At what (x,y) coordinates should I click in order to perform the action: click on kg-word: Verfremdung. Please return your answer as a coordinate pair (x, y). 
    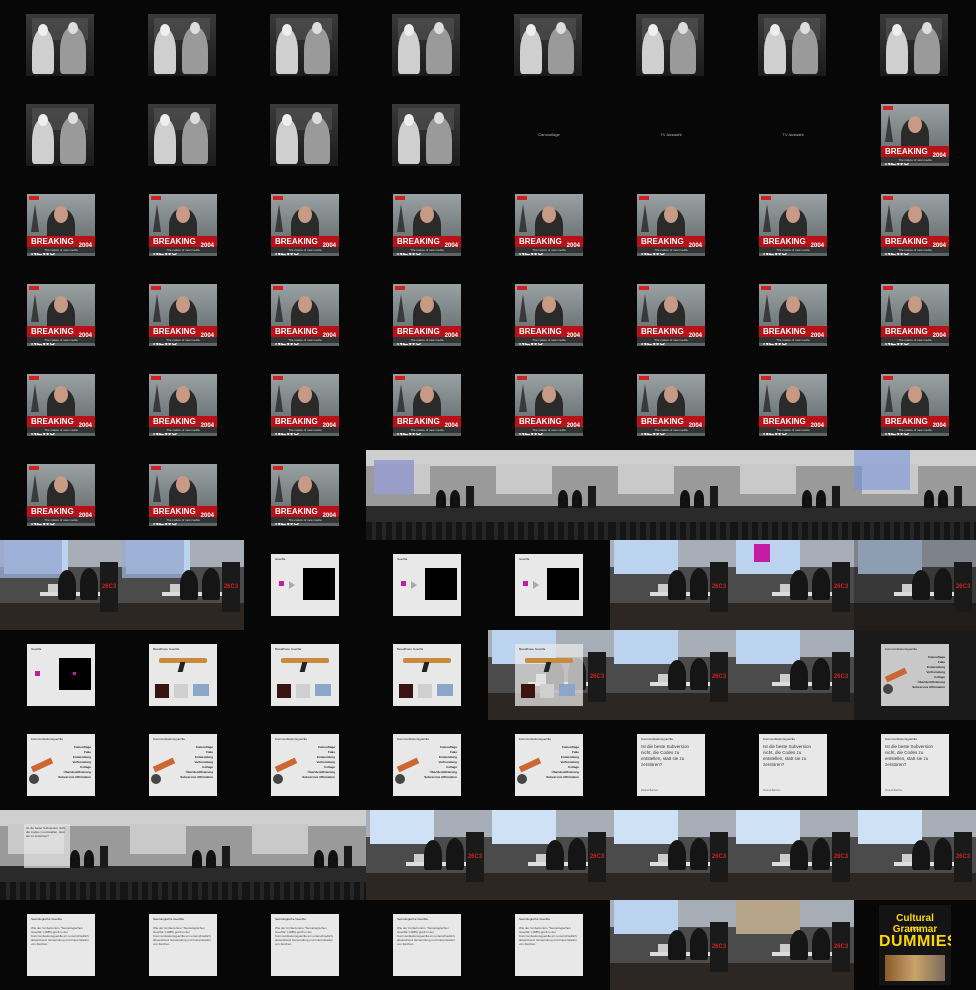
    Looking at the image, I should click on (81, 762).